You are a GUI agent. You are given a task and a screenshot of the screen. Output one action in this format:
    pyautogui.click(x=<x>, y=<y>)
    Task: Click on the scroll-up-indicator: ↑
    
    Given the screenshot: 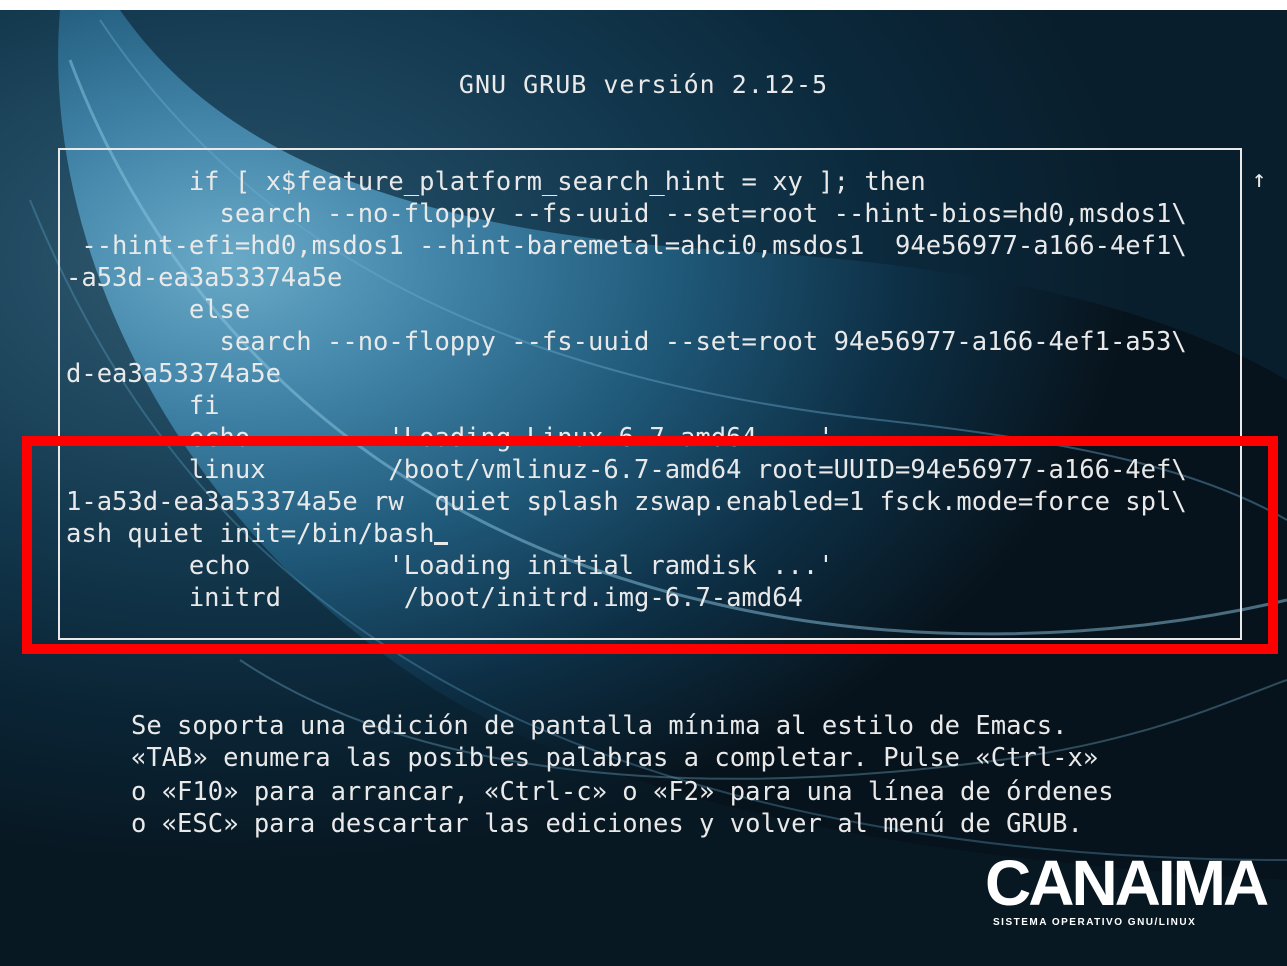 What is the action you would take?
    pyautogui.click(x=1259, y=179)
    